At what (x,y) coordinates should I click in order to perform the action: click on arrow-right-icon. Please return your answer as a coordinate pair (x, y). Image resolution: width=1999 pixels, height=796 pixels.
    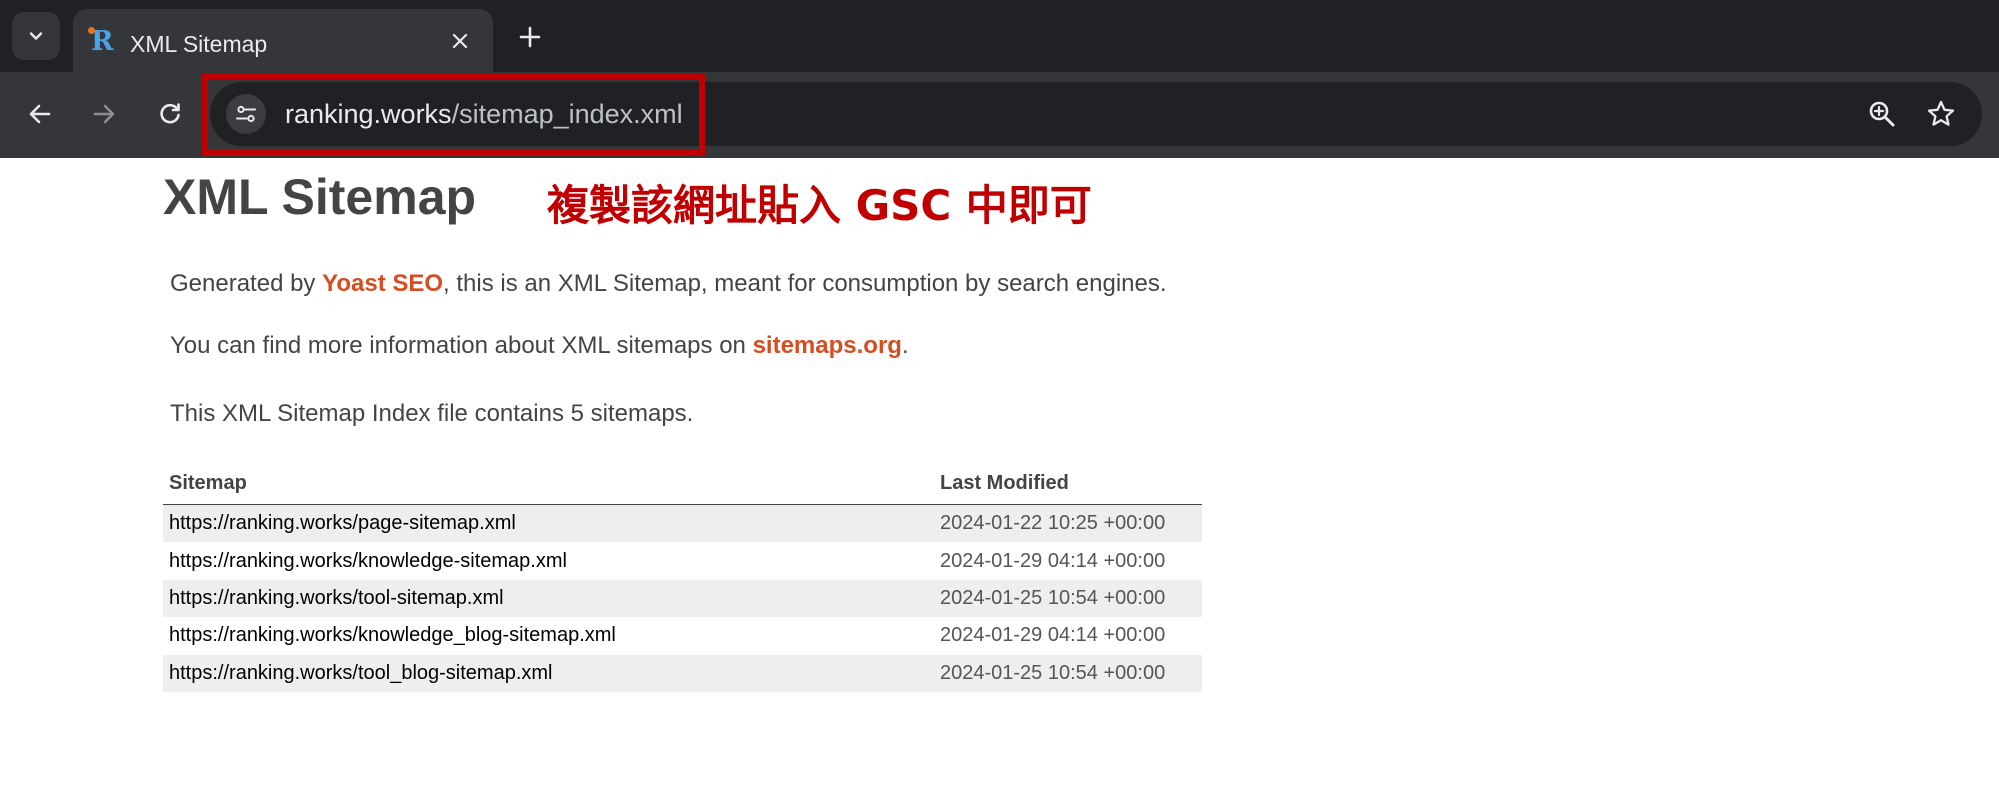
    Looking at the image, I should click on (104, 114).